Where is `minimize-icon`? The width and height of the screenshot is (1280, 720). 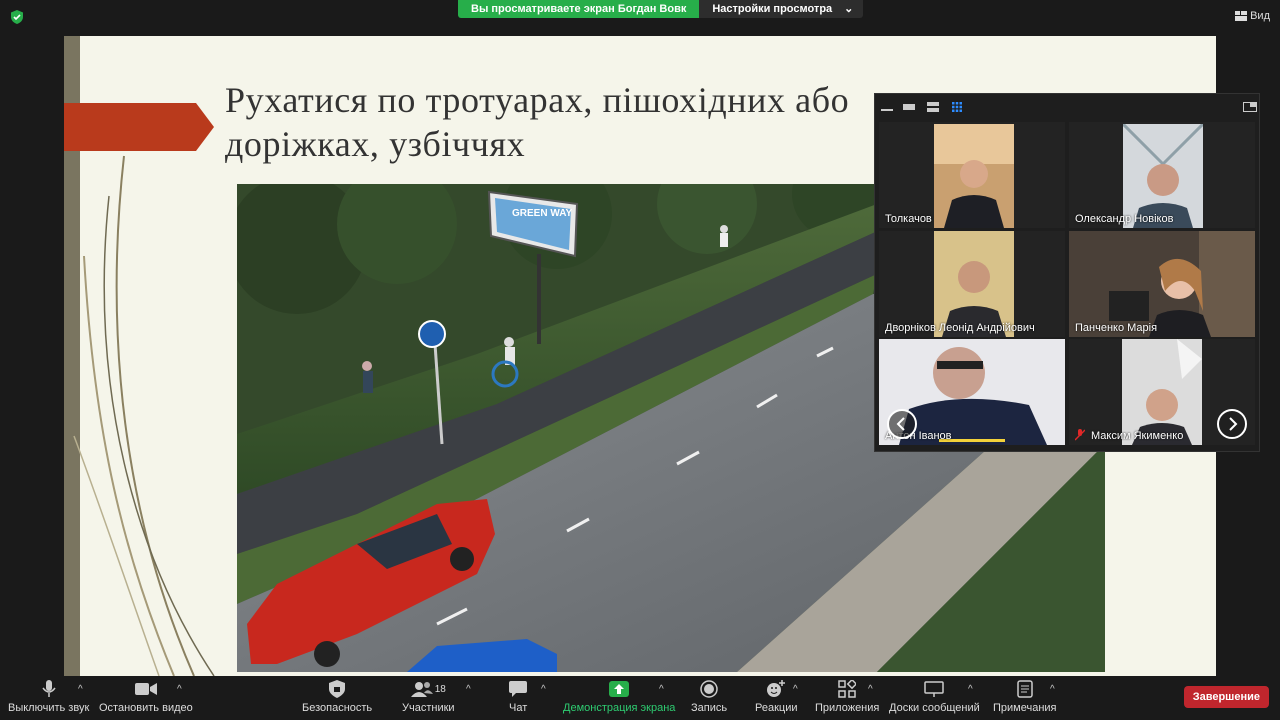 minimize-icon is located at coordinates (887, 107).